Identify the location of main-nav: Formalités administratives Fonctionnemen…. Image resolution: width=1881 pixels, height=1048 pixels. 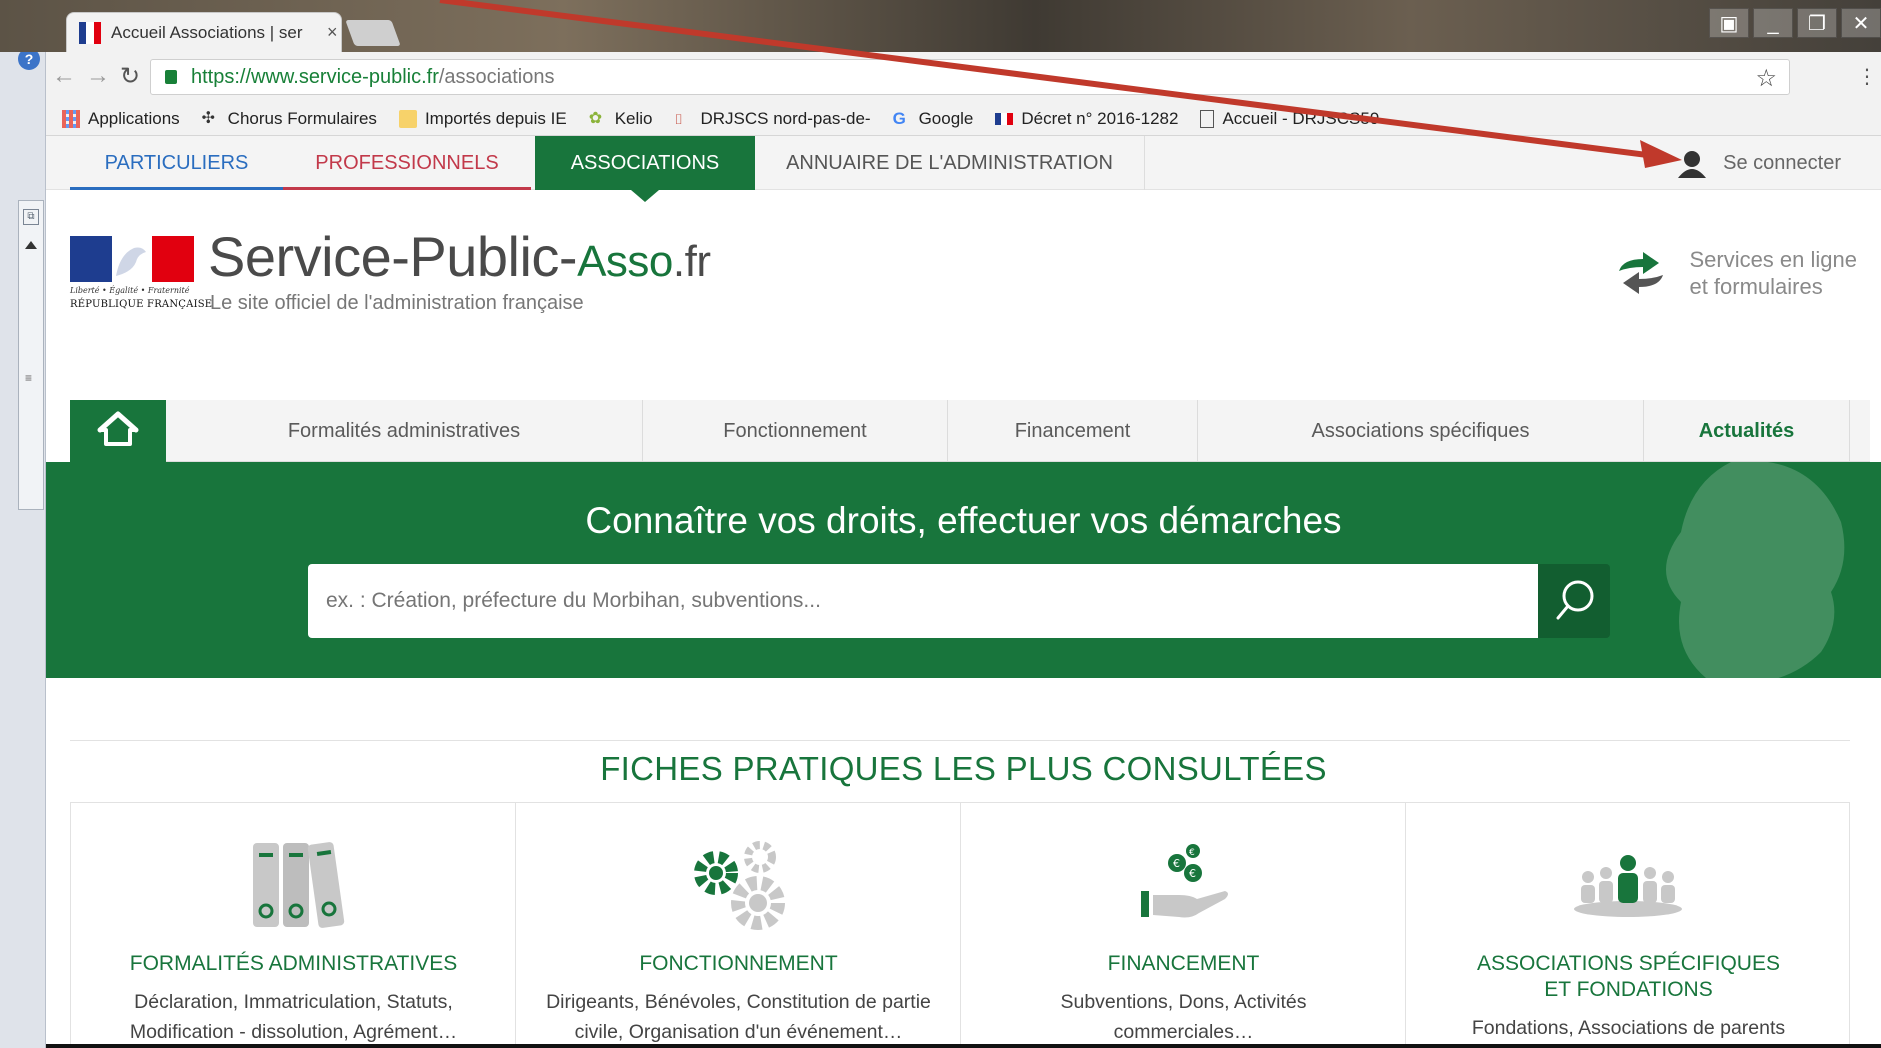
(970, 431).